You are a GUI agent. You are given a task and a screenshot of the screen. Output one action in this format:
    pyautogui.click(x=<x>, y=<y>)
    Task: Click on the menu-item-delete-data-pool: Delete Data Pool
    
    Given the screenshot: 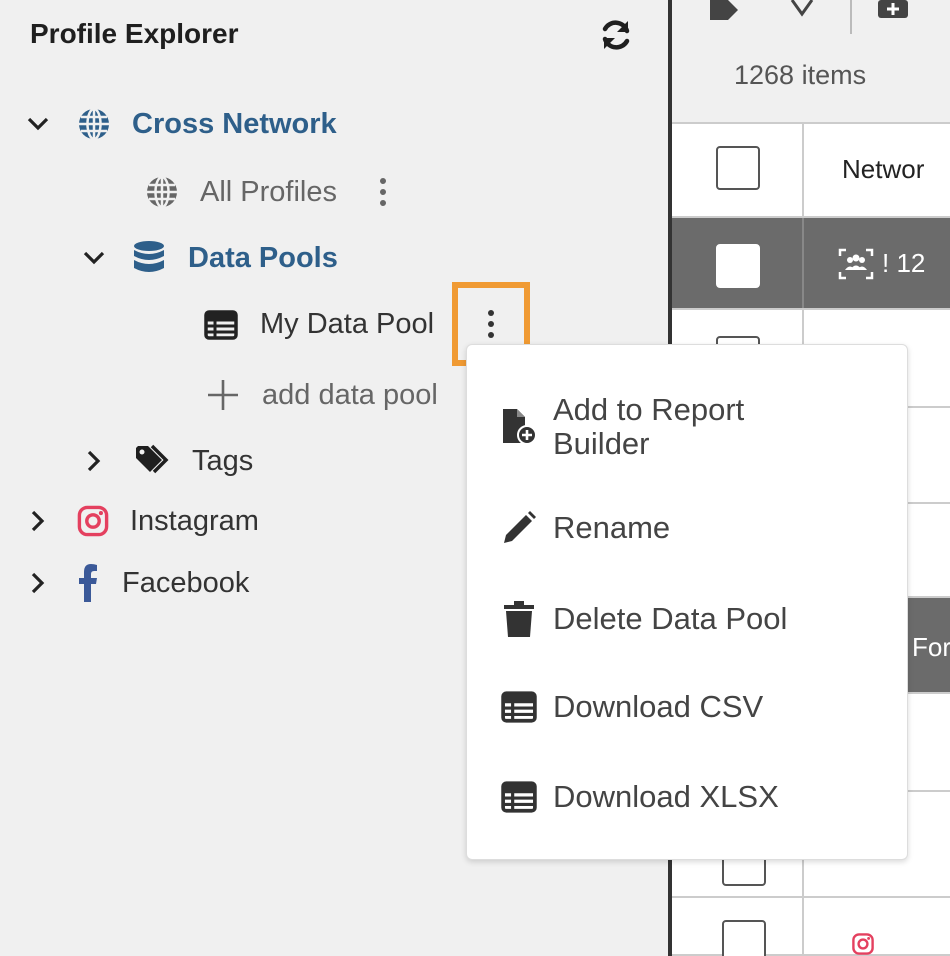 What is the action you would take?
    pyautogui.click(x=642, y=619)
    